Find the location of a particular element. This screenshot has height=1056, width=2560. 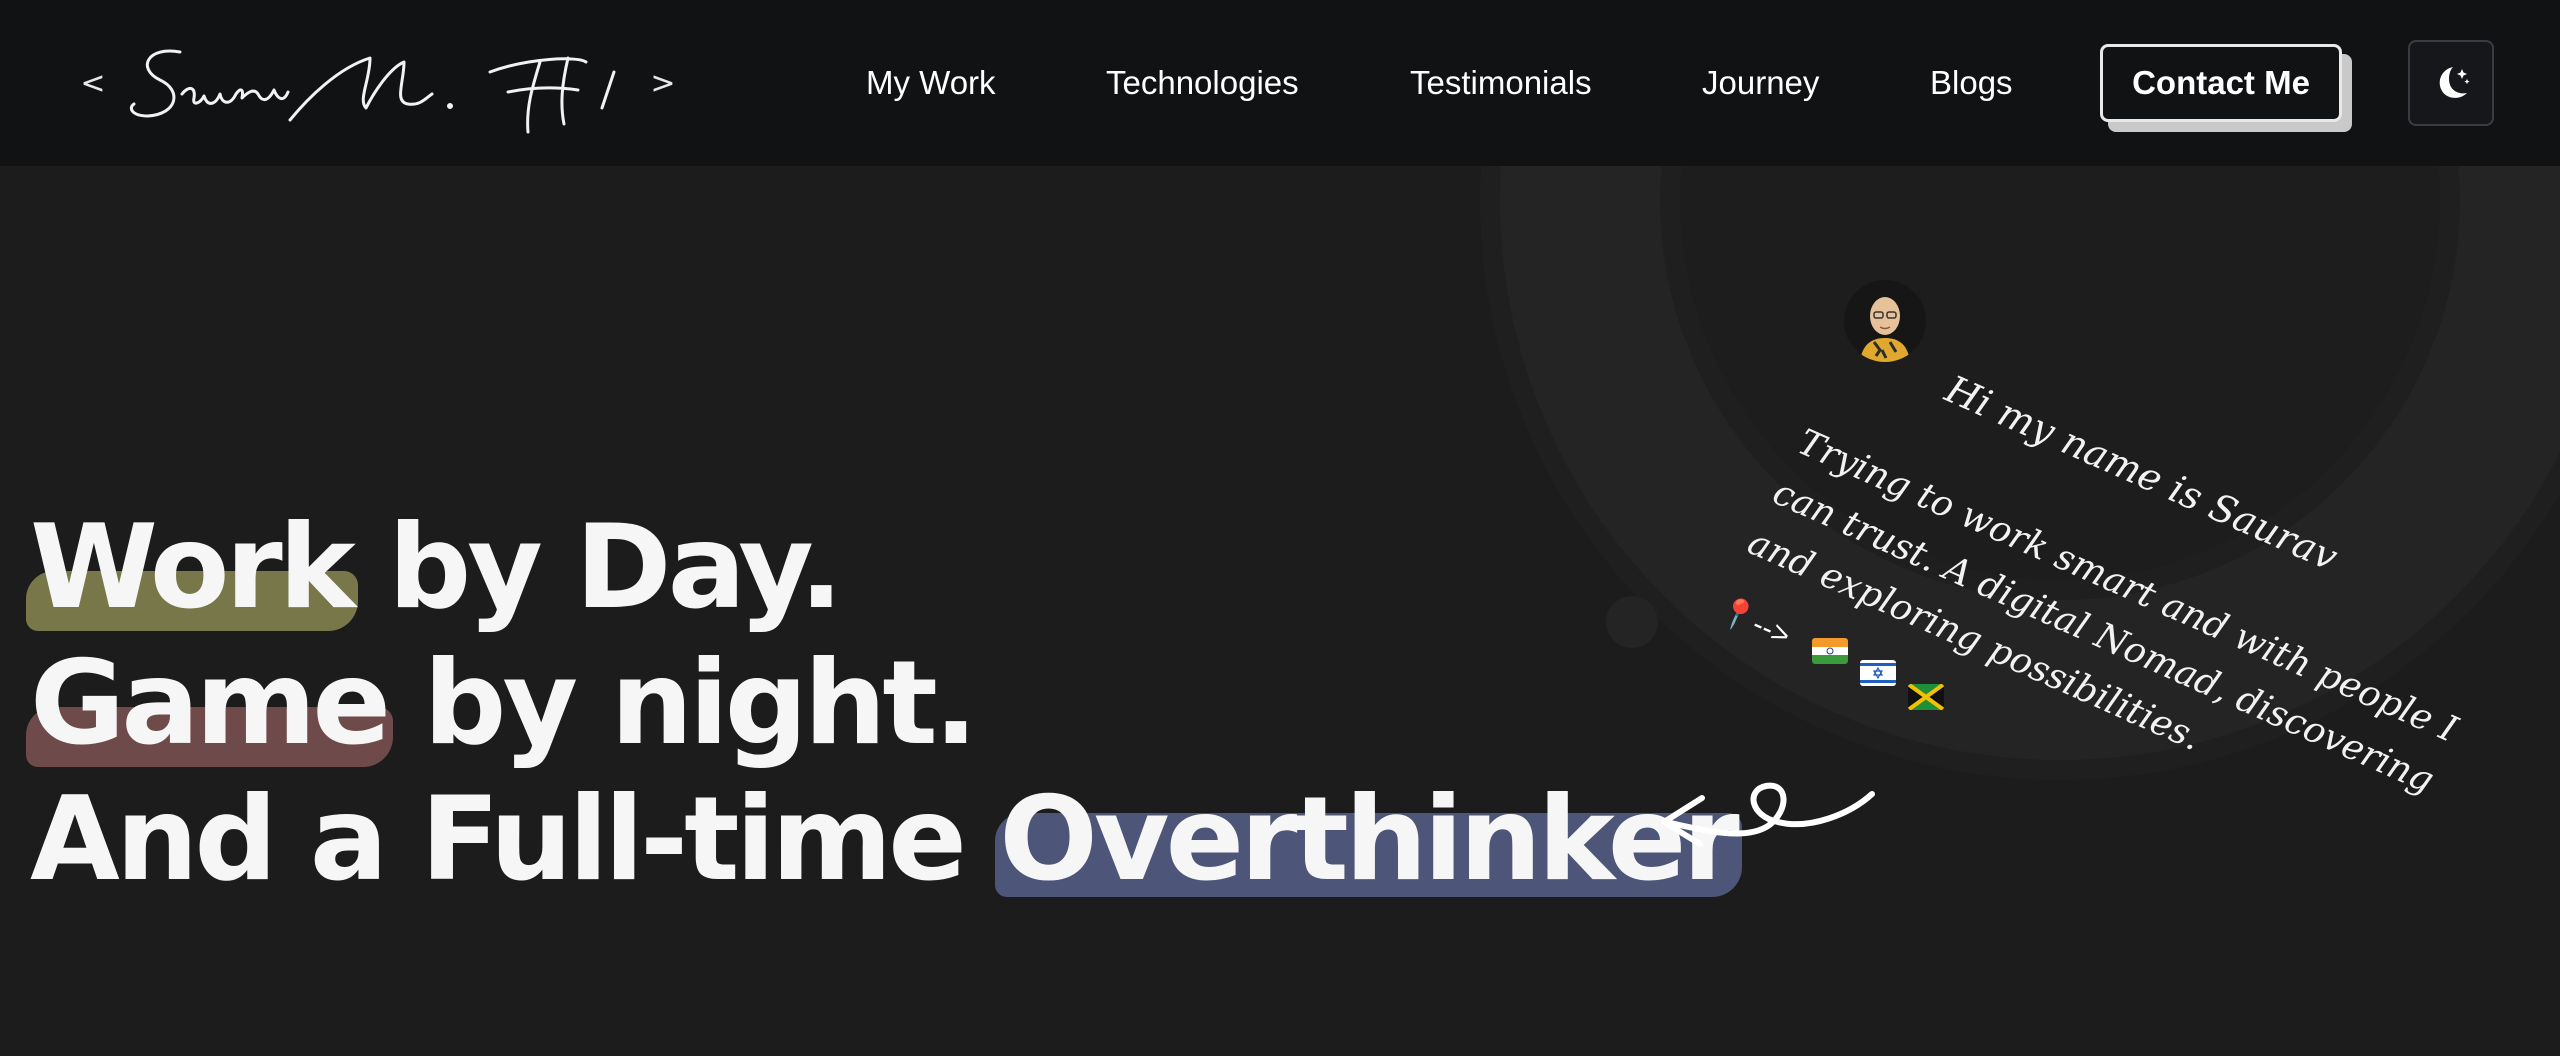

highlight-game: Game is located at coordinates (209, 704).